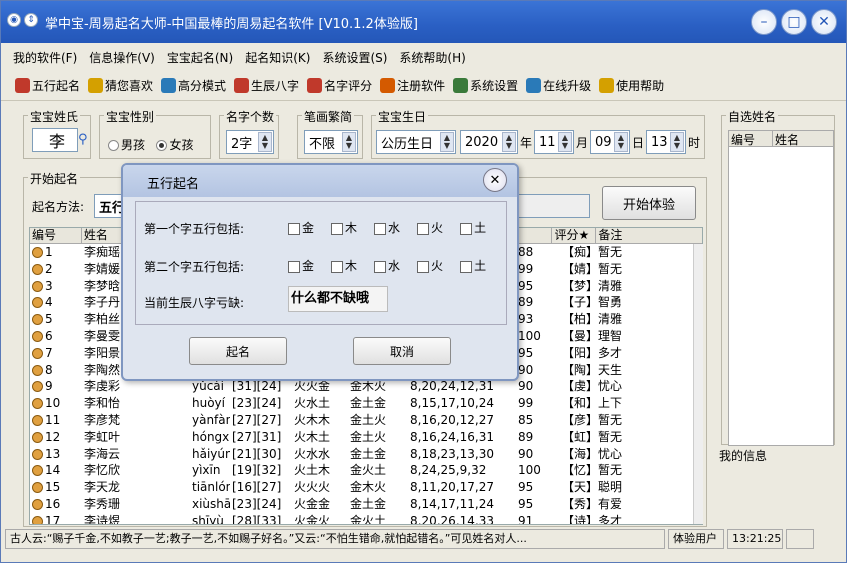  What do you see at coordinates (416, 142) in the screenshot?
I see `calendar-select: 公历生日 ▲ ▼` at bounding box center [416, 142].